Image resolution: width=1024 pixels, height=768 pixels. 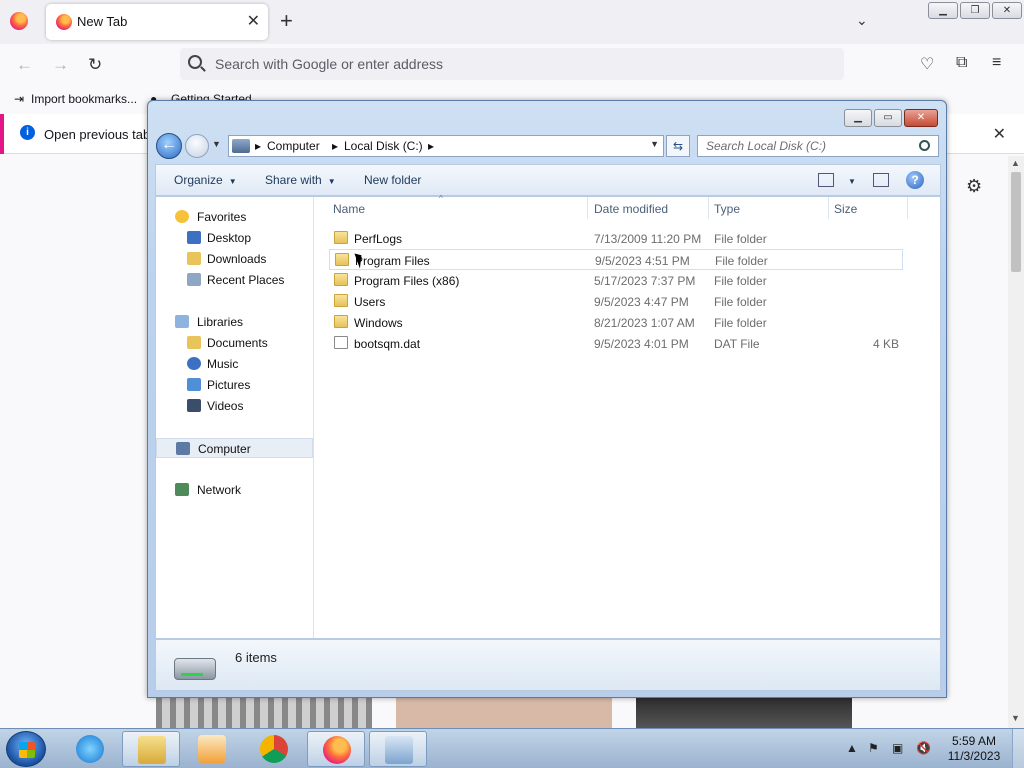 What do you see at coordinates (234, 238) in the screenshot?
I see `nav-desktop: Desktop` at bounding box center [234, 238].